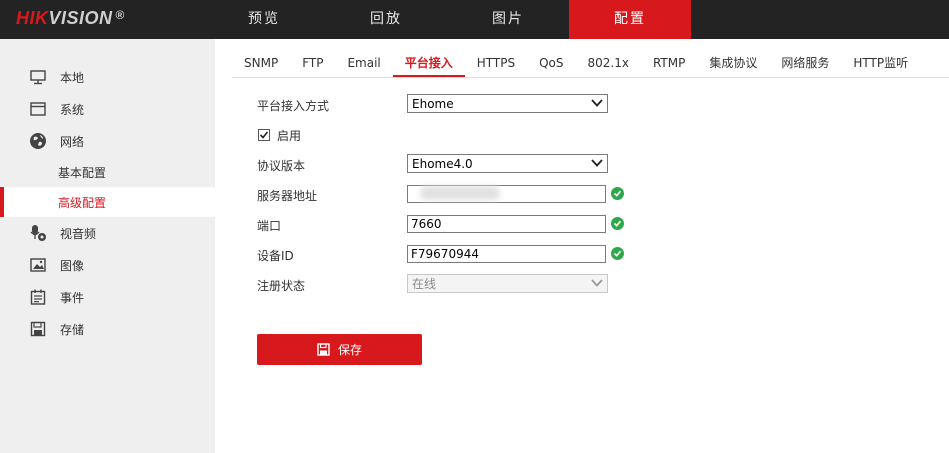 The image size is (949, 453). I want to click on enable-checkbox, so click(264, 135).